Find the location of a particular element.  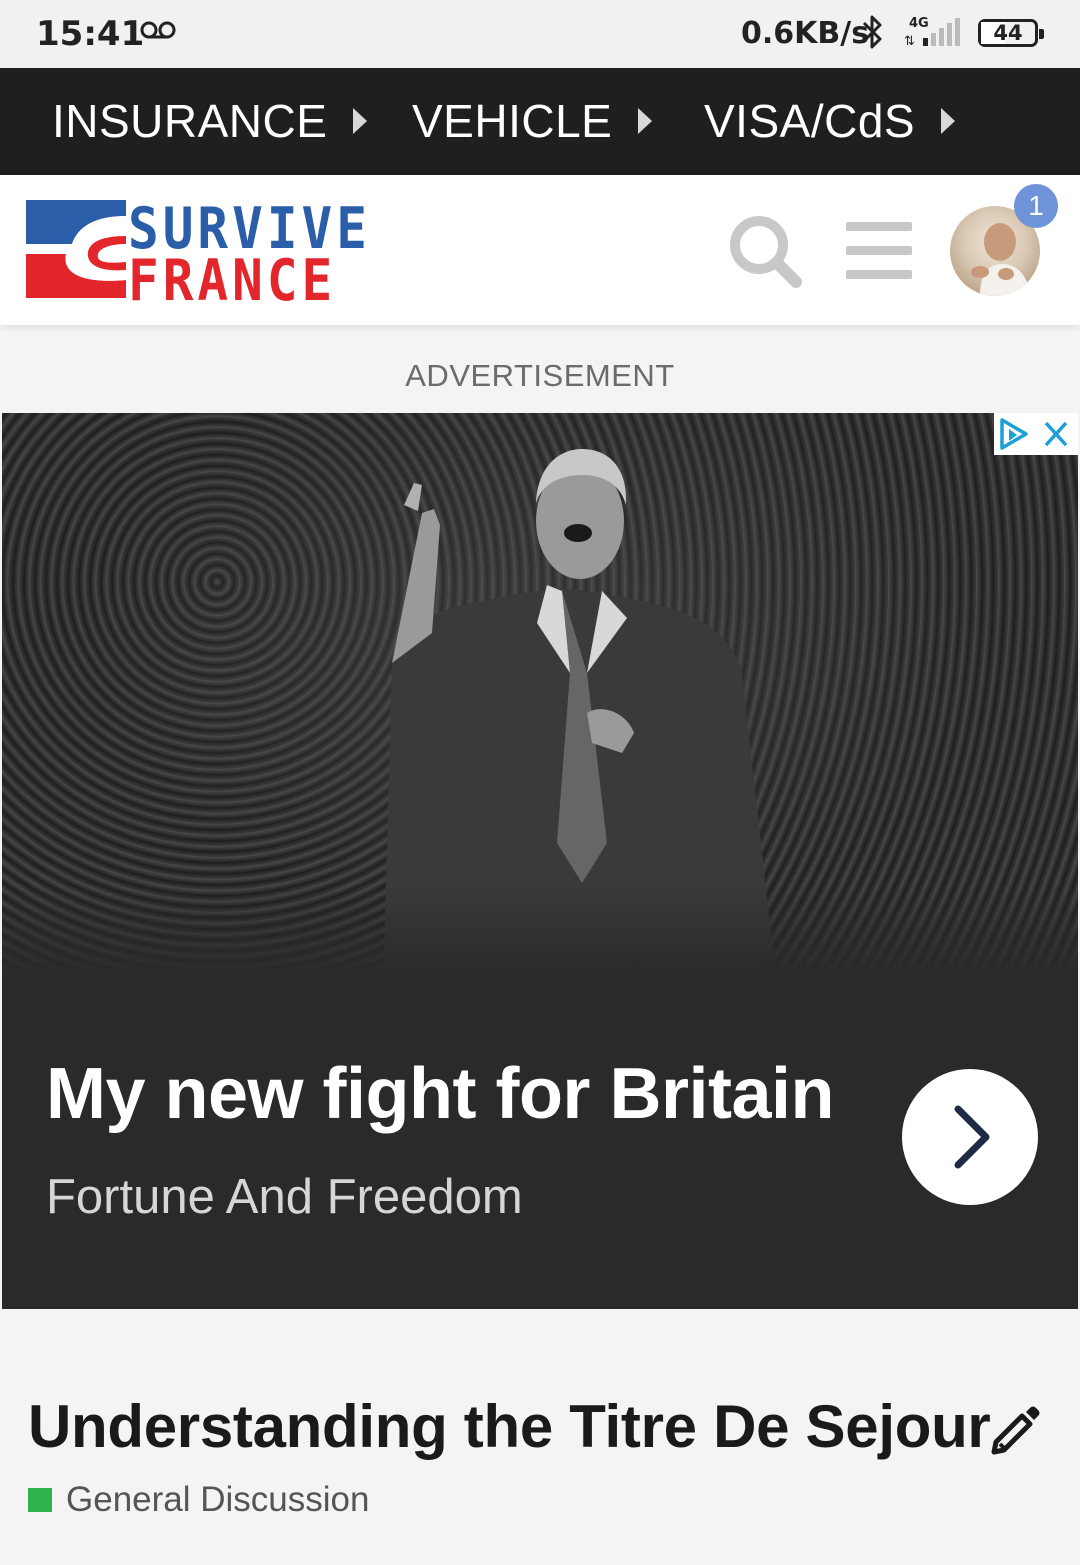

topic-category: General Discussion is located at coordinates (198, 1500).